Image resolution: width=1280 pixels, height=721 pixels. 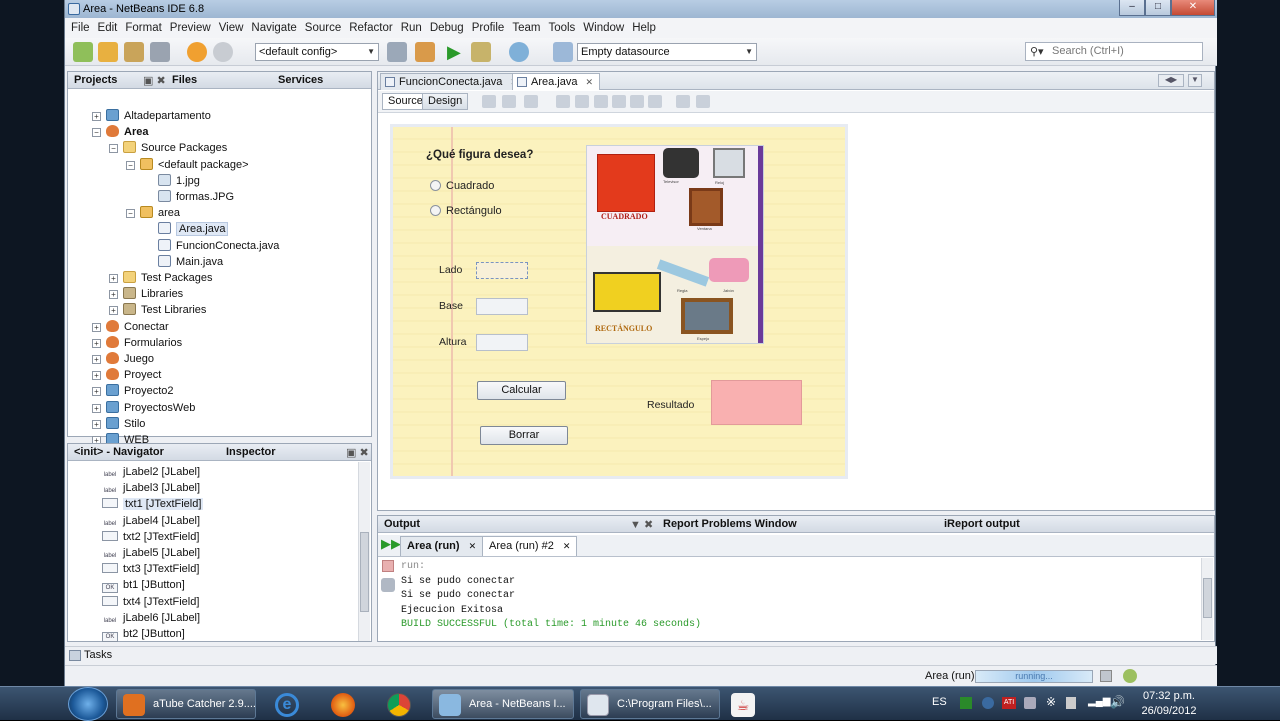 What do you see at coordinates (519, 52) in the screenshot?
I see `profile-icon` at bounding box center [519, 52].